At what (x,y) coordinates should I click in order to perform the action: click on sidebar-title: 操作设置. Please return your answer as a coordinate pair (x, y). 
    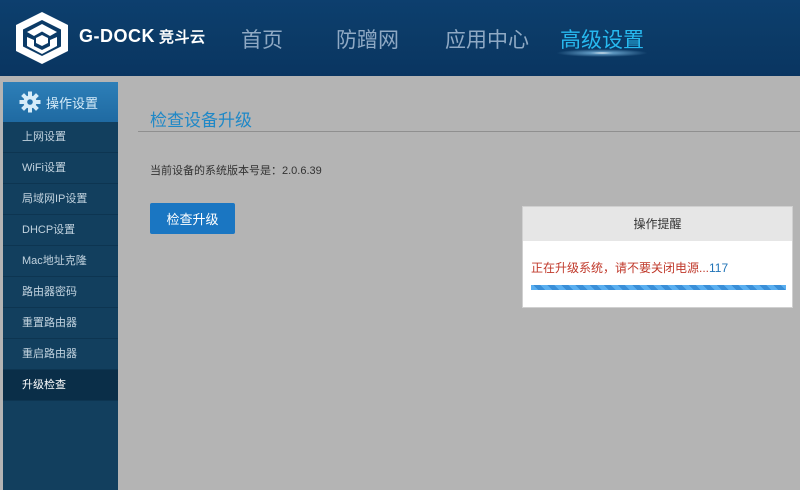
    Looking at the image, I should click on (72, 103).